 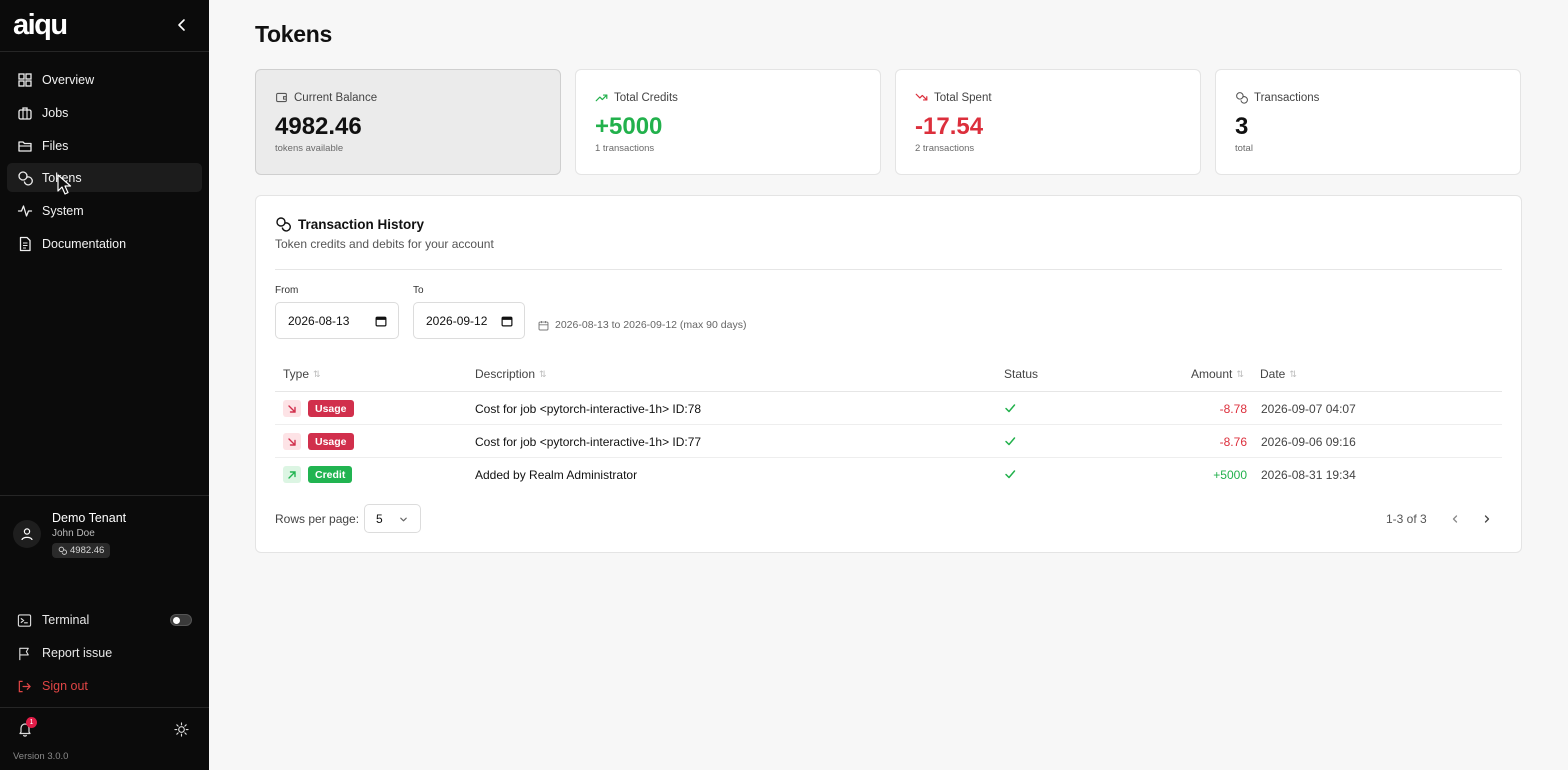 I want to click on next-page-button, so click(x=1487, y=519).